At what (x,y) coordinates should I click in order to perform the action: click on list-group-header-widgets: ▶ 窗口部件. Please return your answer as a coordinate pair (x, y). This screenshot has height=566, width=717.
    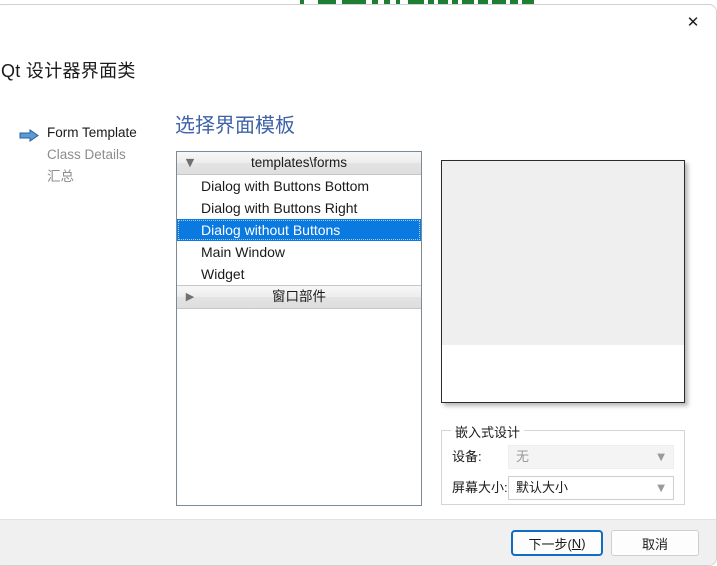
    Looking at the image, I should click on (299, 297).